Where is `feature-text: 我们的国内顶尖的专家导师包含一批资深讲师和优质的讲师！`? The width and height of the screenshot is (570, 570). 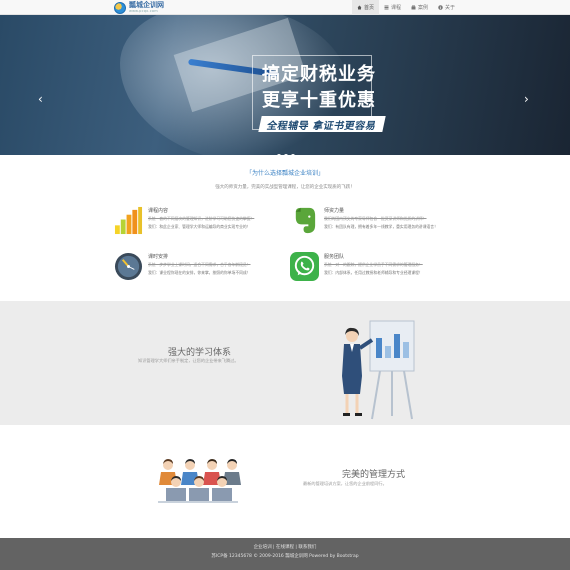
feature-text: 我们的国内顶尖的专家导师包含一批资深讲师和优质的讲师！ is located at coordinates (375, 218).